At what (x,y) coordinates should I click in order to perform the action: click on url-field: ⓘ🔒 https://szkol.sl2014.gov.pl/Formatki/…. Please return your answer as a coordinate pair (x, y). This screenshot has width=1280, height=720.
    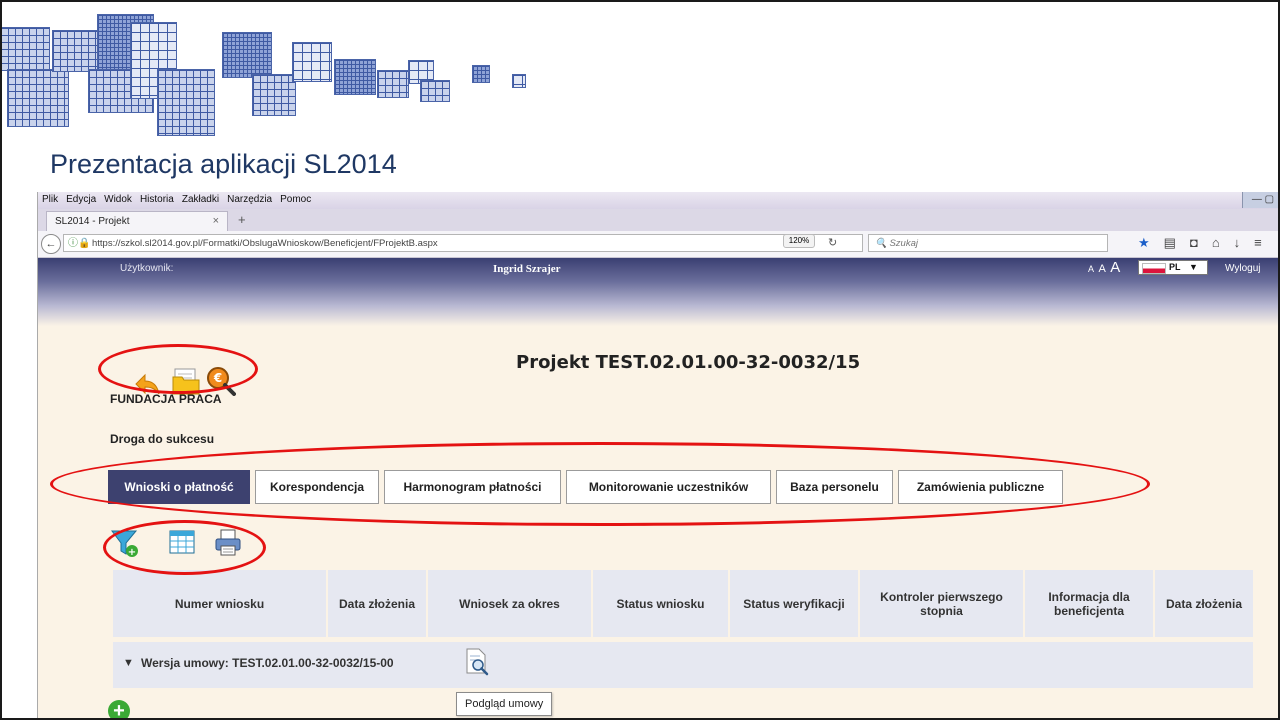
    Looking at the image, I should click on (463, 243).